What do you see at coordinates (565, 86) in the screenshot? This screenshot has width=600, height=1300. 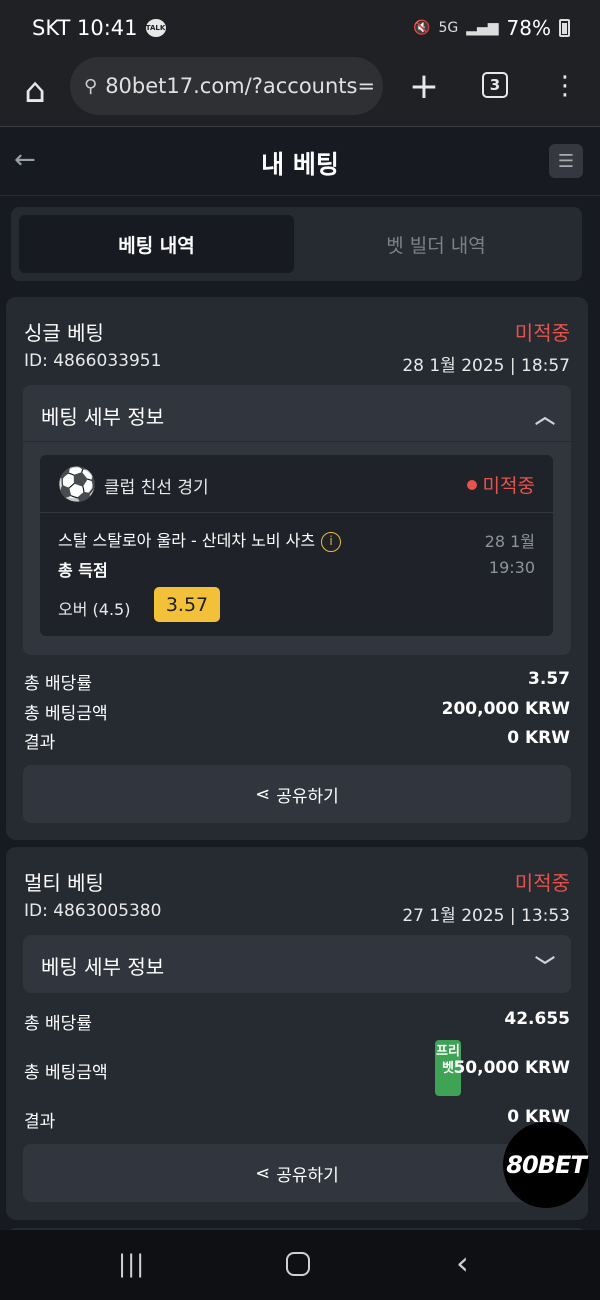 I see `browser-menu-icon: ⋮` at bounding box center [565, 86].